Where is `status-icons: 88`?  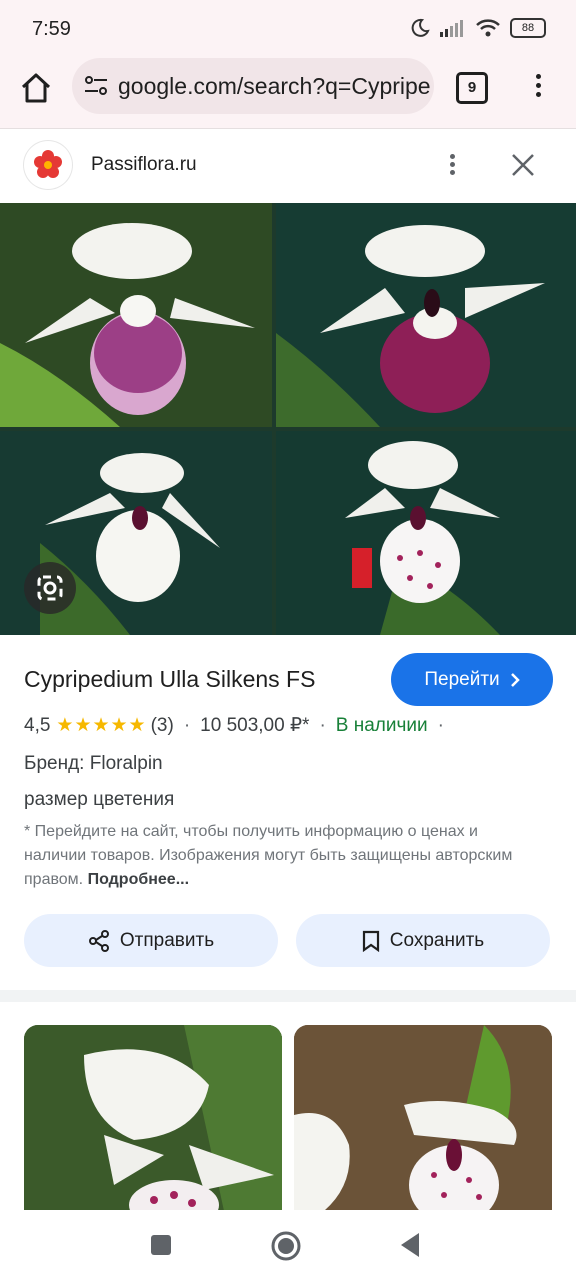
status-icons: 88 is located at coordinates (478, 28).